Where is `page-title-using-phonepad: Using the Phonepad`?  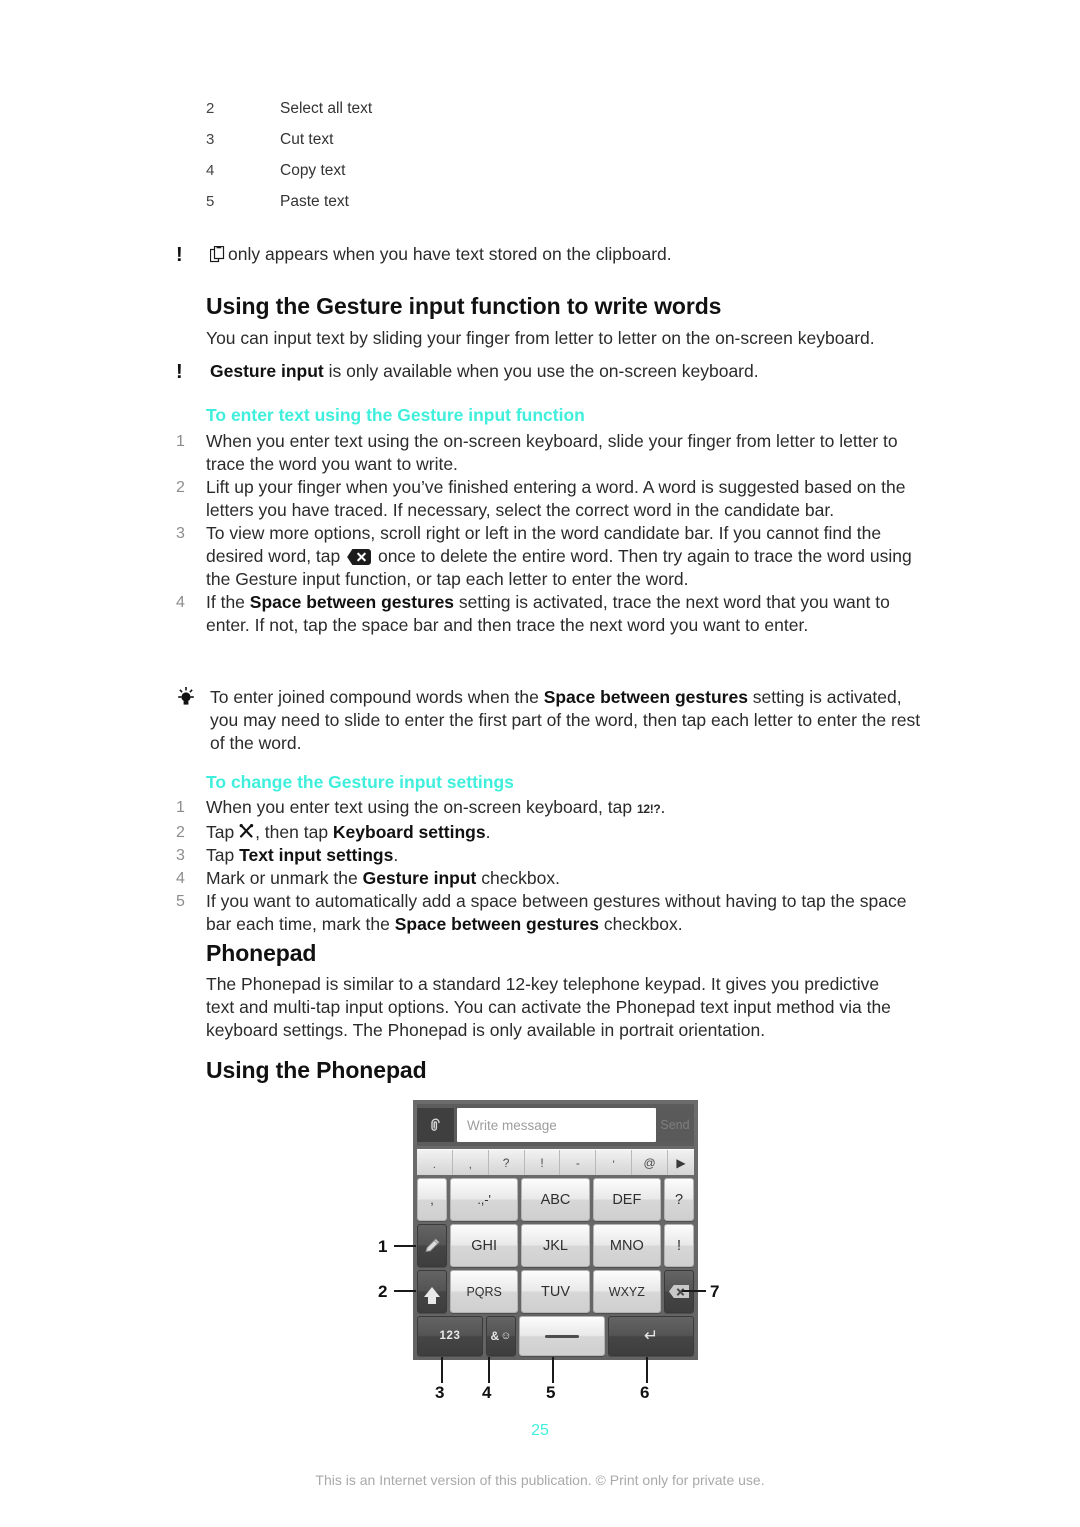 page-title-using-phonepad: Using the Phonepad is located at coordinates (316, 1070).